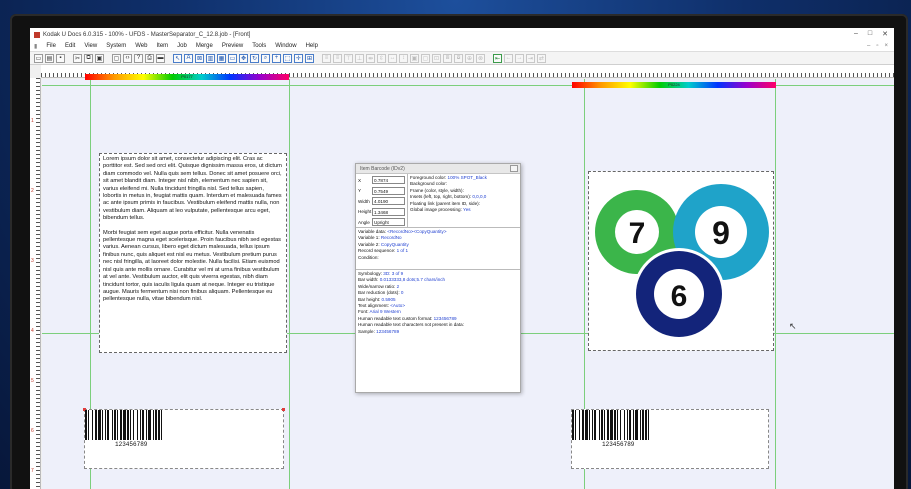 The height and width of the screenshot is (489, 911). I want to click on zoom-icon: ⌕, so click(265, 58).